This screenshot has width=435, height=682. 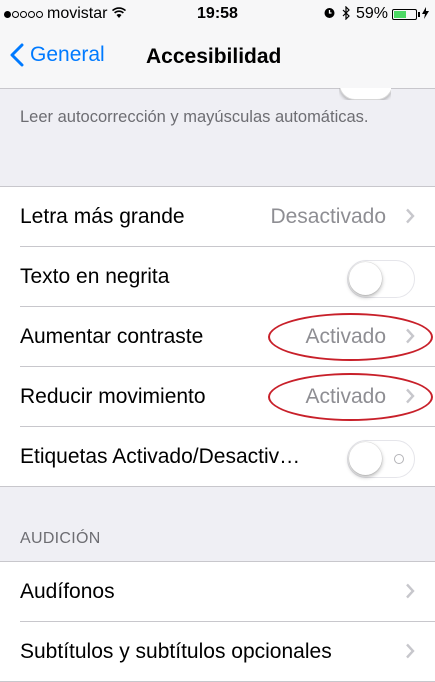 I want to click on row-letra-mas-grande: Letra más grande Desactivado, so click(x=227, y=217).